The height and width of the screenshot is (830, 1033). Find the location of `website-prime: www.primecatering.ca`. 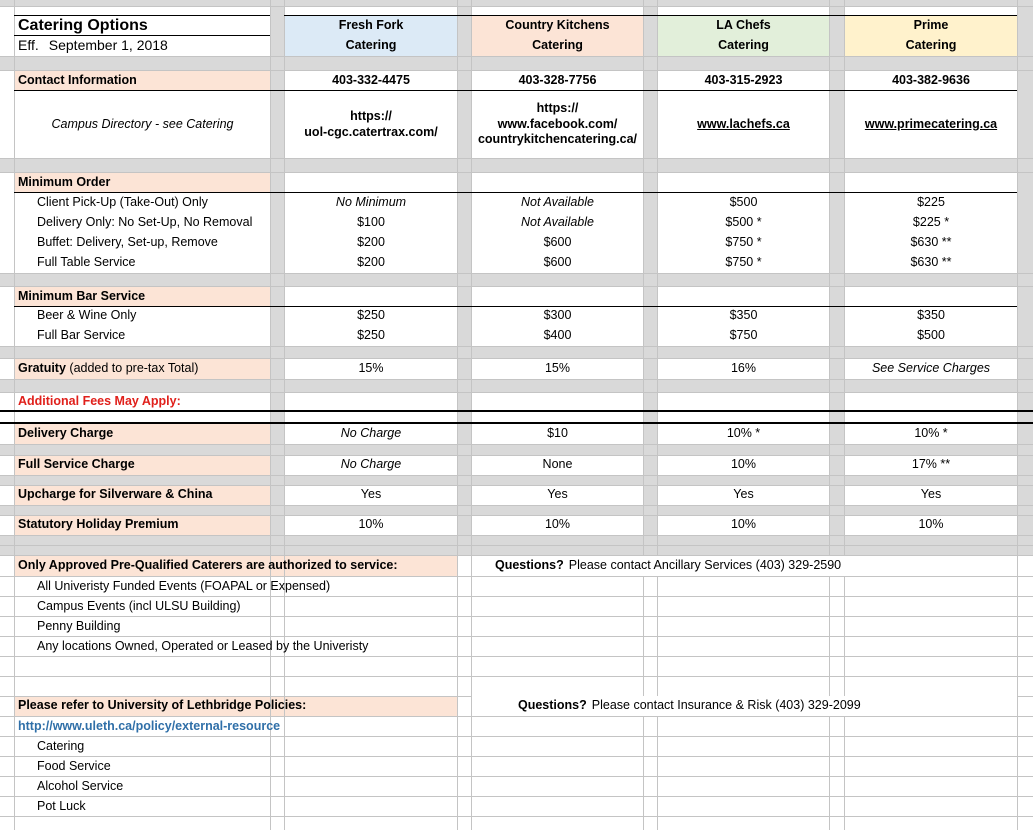

website-prime: www.primecatering.ca is located at coordinates (931, 124).